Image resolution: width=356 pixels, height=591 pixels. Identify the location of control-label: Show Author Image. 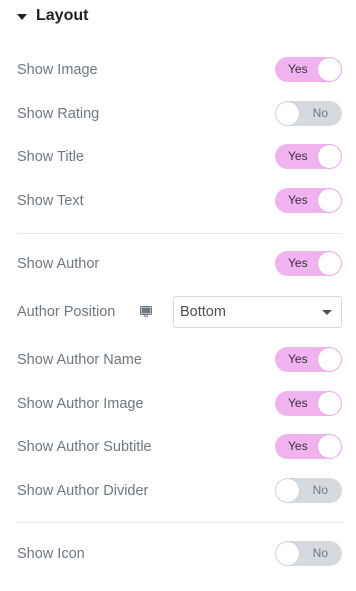
(80, 404).